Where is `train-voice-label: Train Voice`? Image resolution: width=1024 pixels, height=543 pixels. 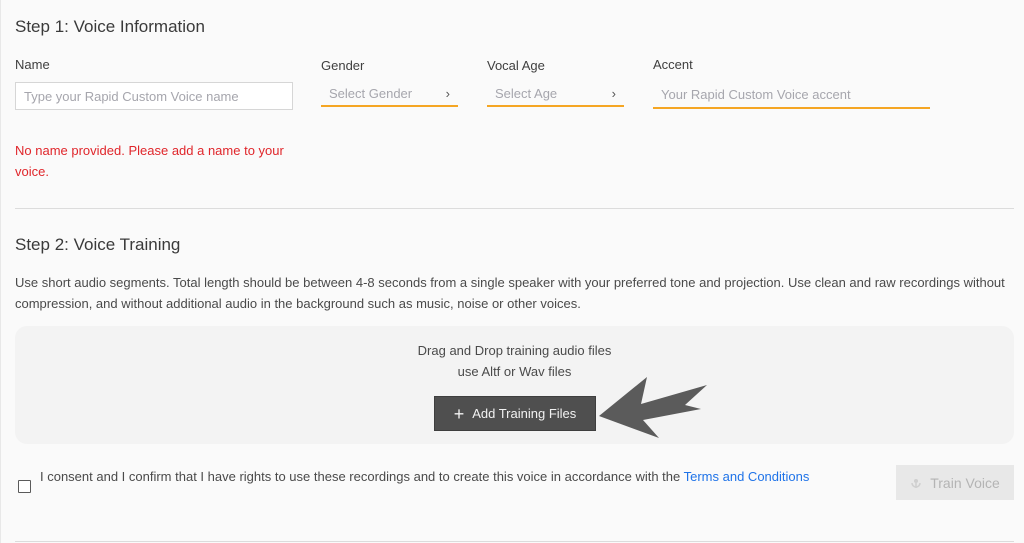
train-voice-label: Train Voice is located at coordinates (965, 482).